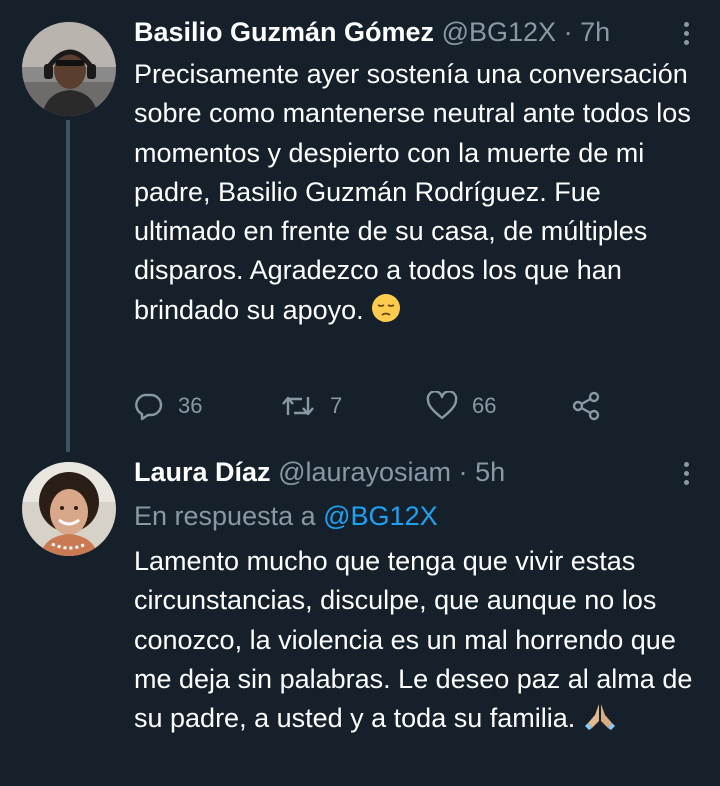  I want to click on retweet-button: 7, so click(311, 406).